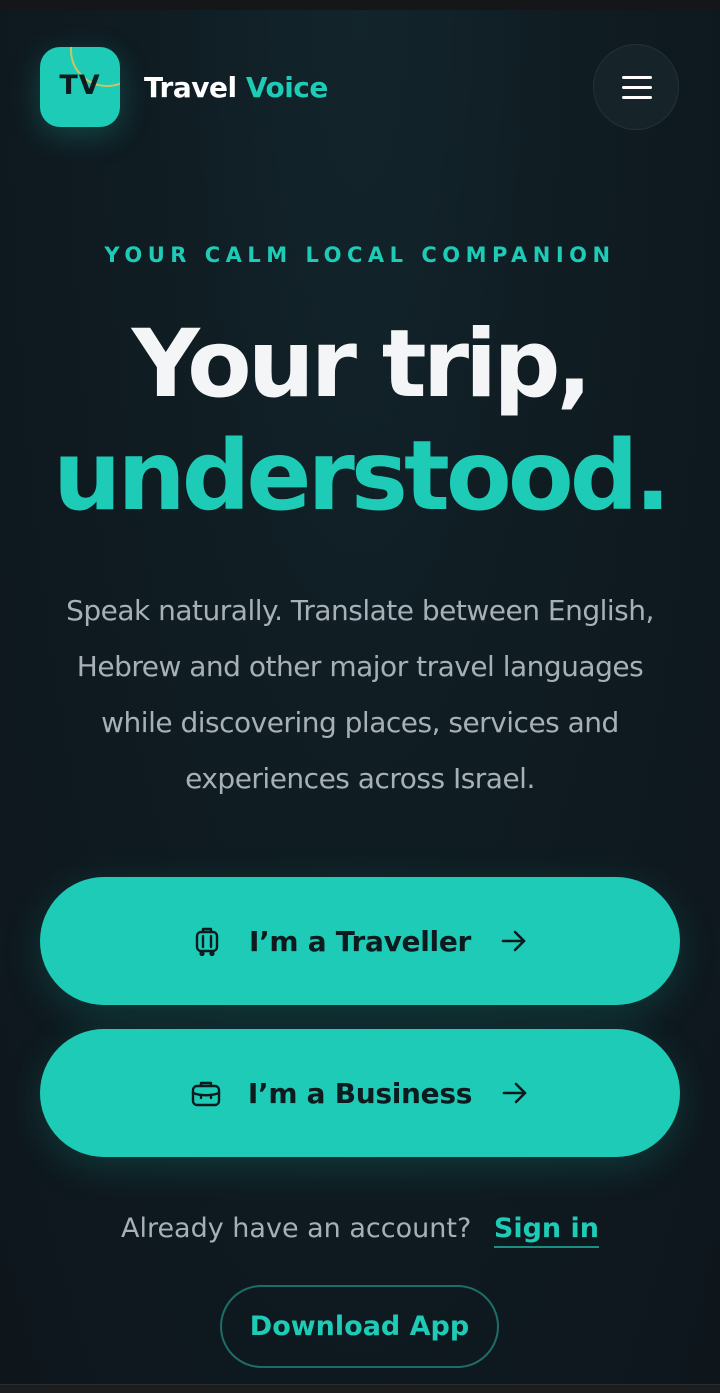  I want to click on account-prompt-row: Already have an account? Sign in, so click(360, 1230).